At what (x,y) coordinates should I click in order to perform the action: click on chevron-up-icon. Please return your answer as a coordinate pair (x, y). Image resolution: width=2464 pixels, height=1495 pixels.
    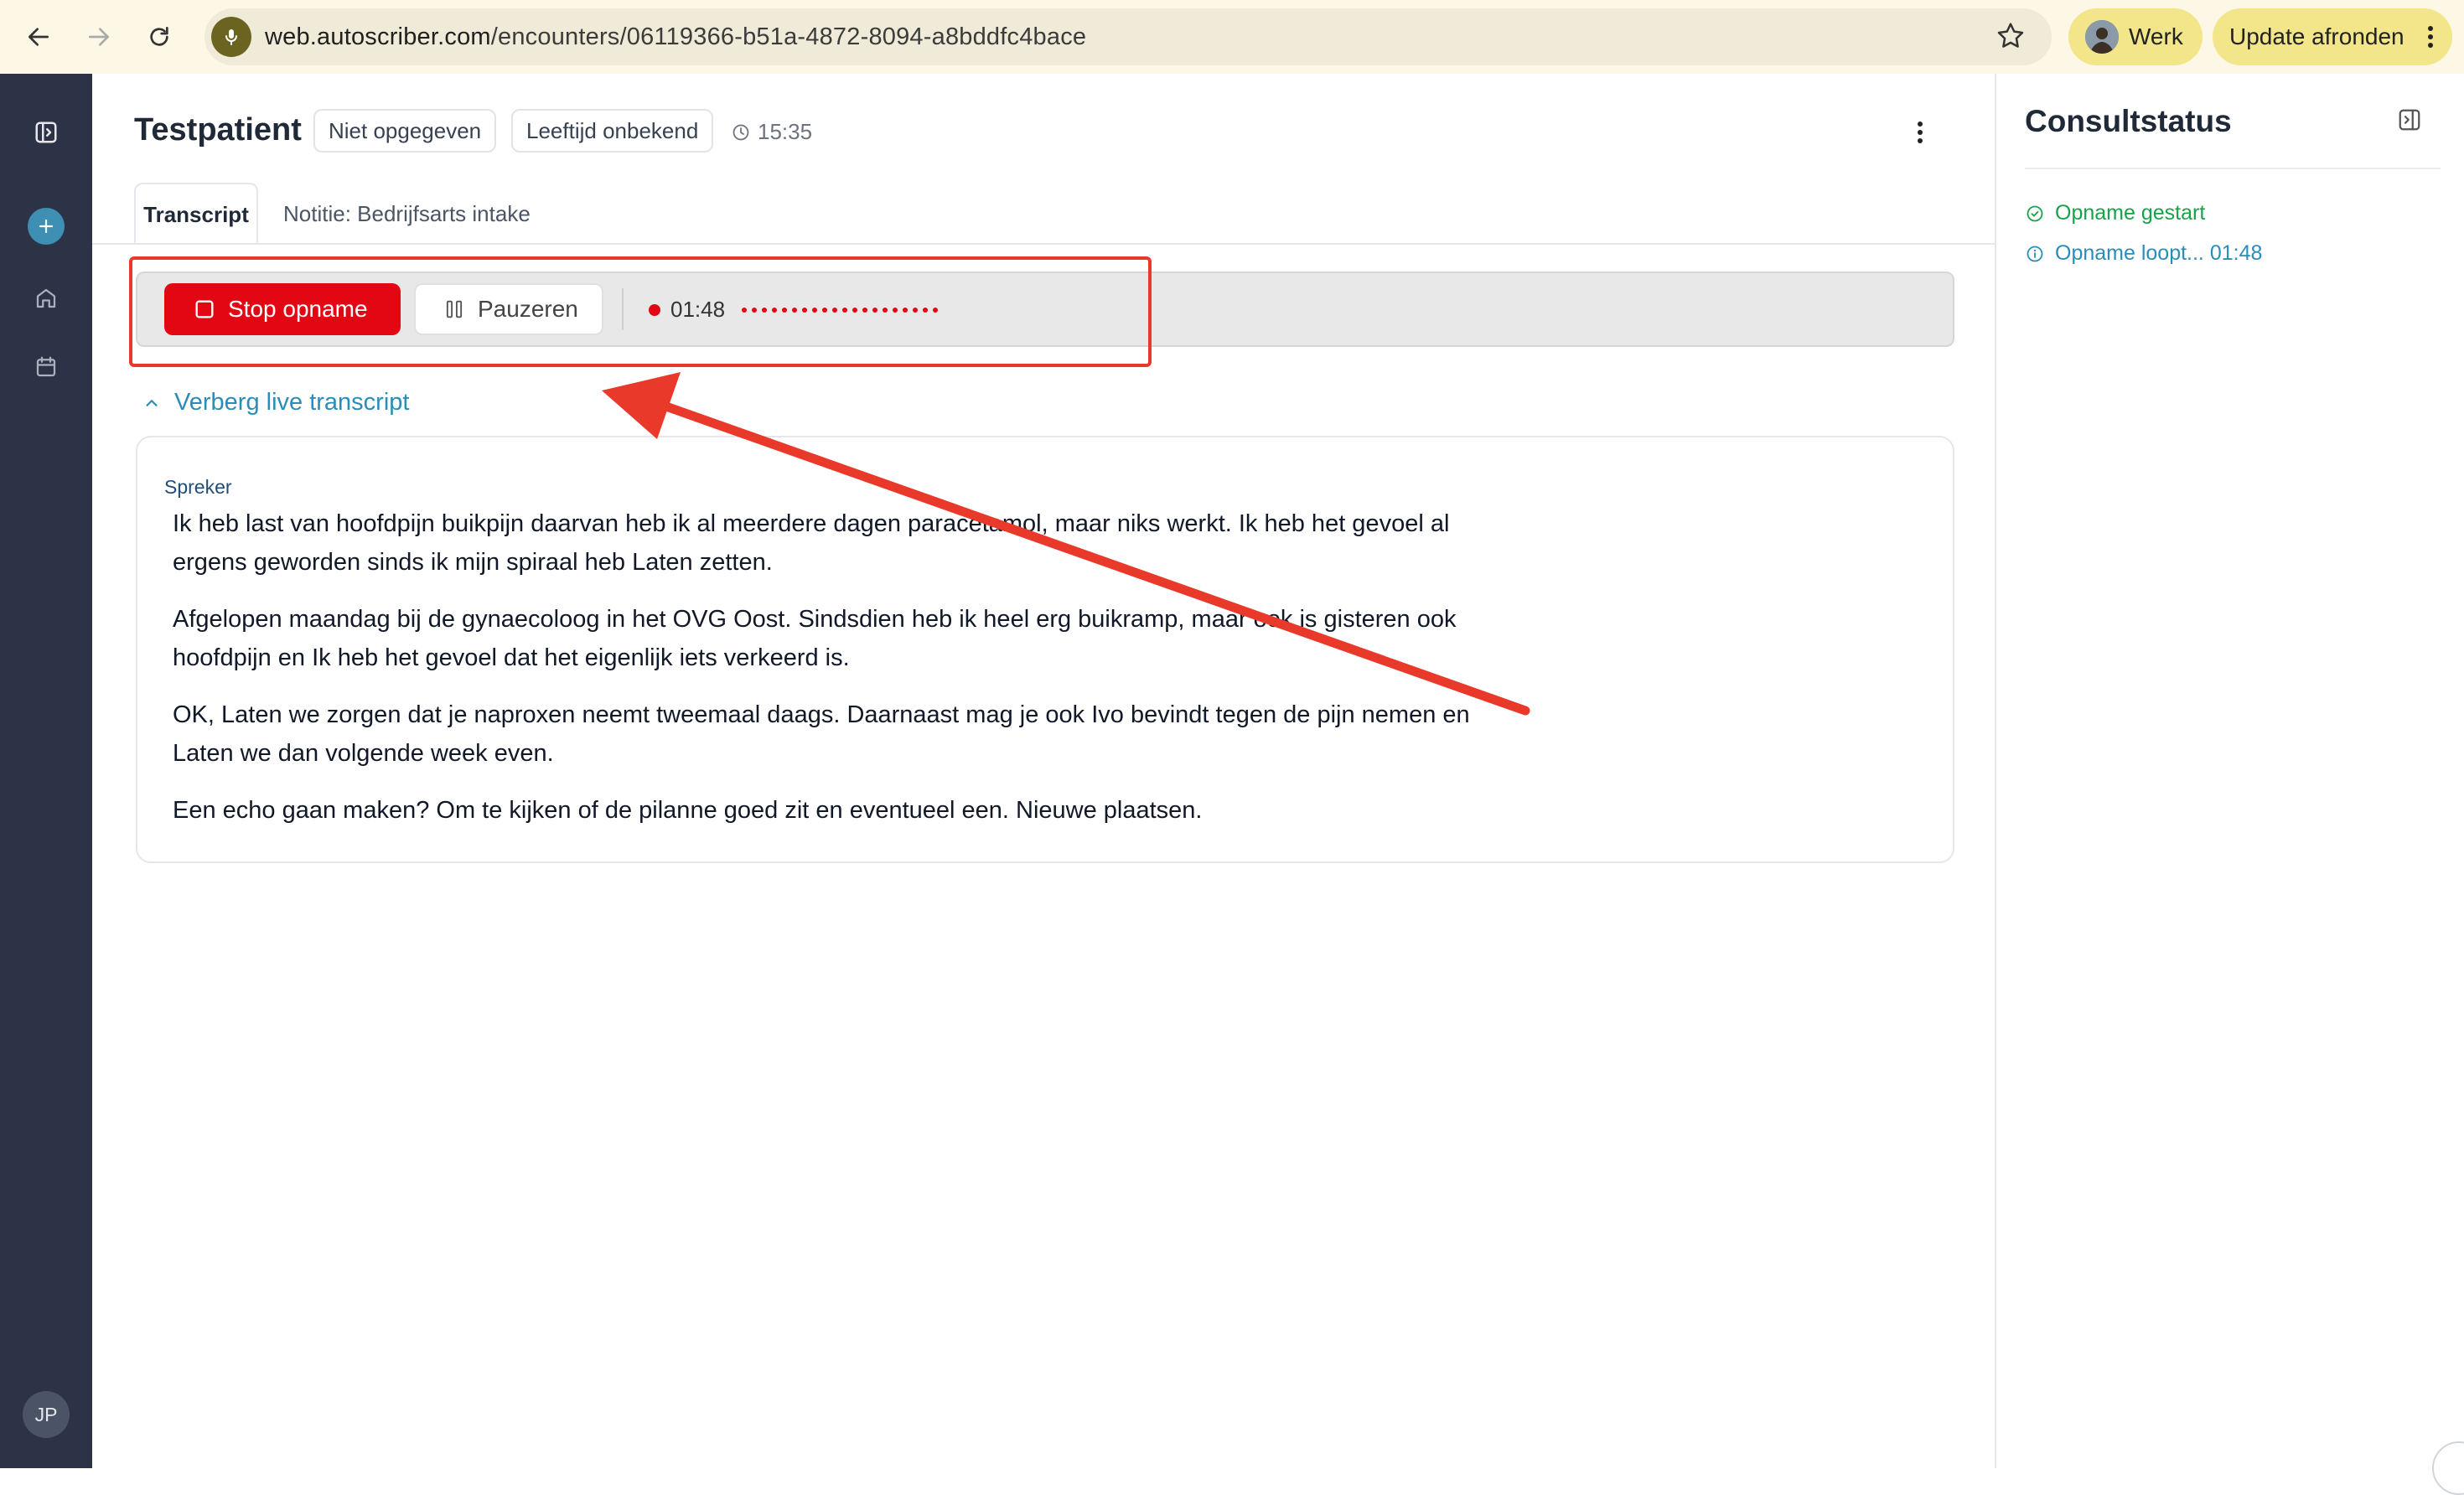
    Looking at the image, I should click on (152, 402).